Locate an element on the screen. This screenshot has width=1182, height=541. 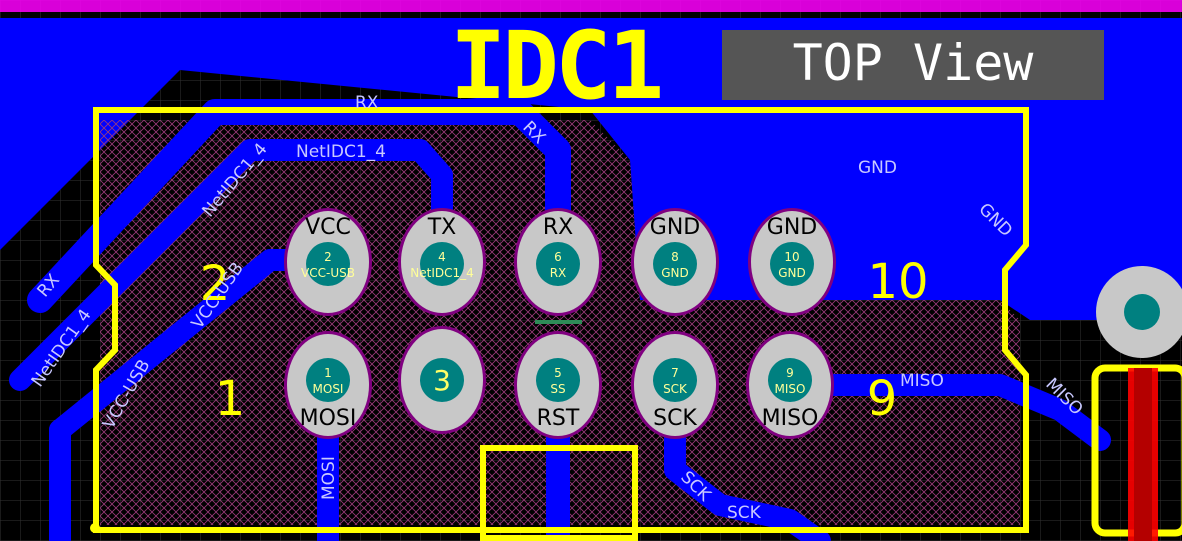
pad-net-name: SS is located at coordinates (557, 389).